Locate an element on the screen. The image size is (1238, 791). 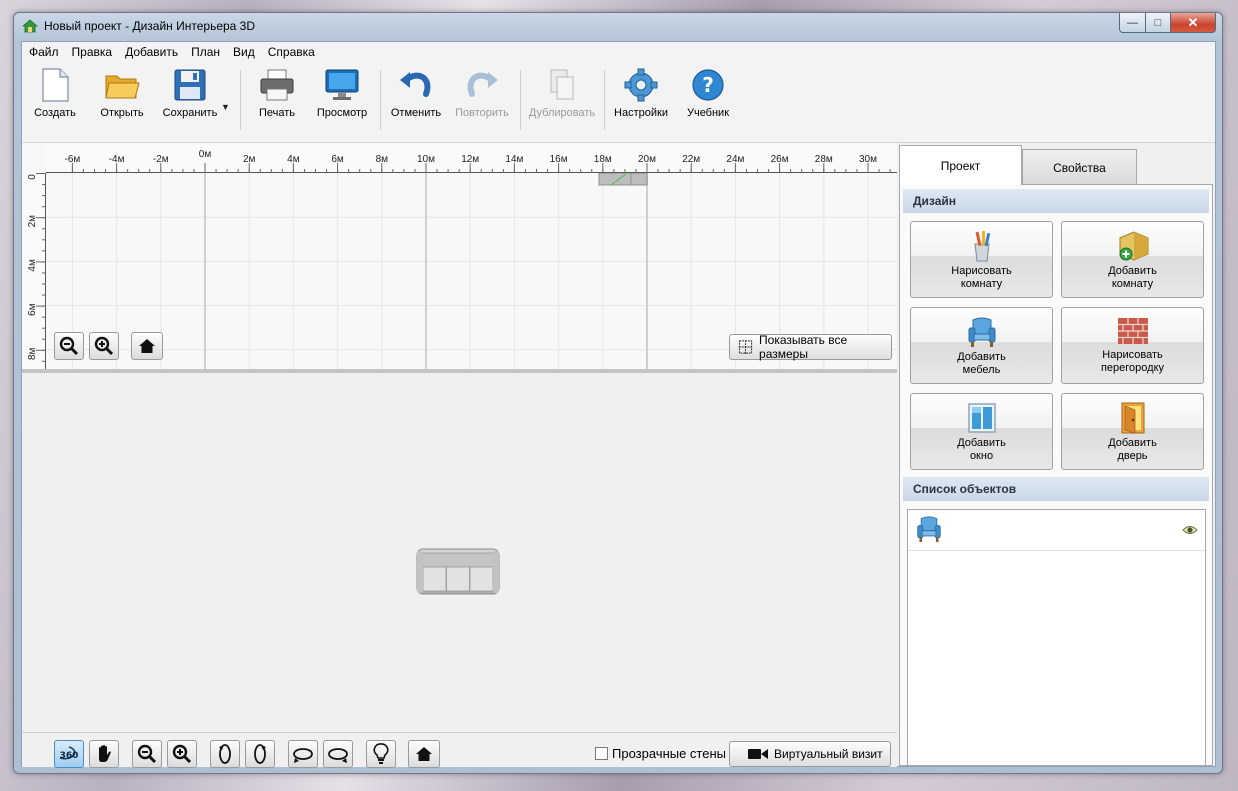
save-dropdown-arrow-icon: ▼ is located at coordinates (225, 107).